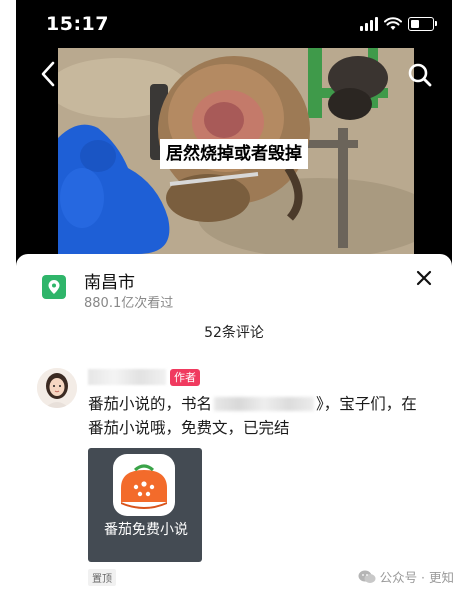  I want to click on watermark: 公众号 · 更知, so click(406, 576).